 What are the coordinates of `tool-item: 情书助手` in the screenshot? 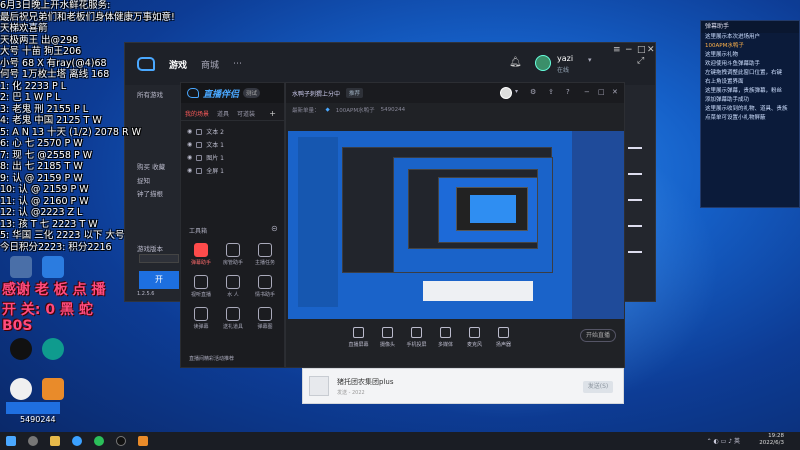 It's located at (265, 286).